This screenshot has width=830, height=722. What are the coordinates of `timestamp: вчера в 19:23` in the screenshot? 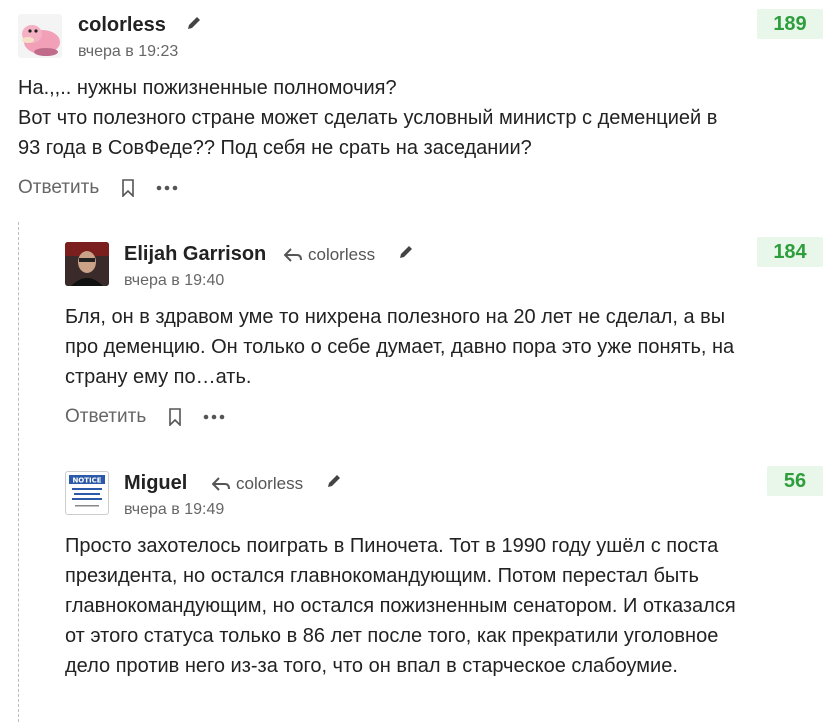 It's located at (128, 52).